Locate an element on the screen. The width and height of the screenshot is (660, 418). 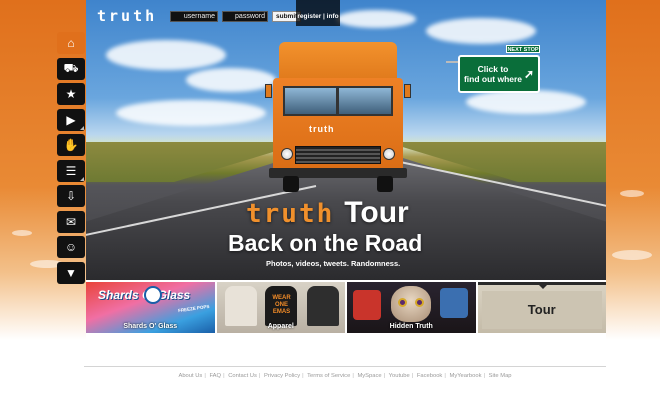
truck-icon: ⛟ is located at coordinates (71, 67).